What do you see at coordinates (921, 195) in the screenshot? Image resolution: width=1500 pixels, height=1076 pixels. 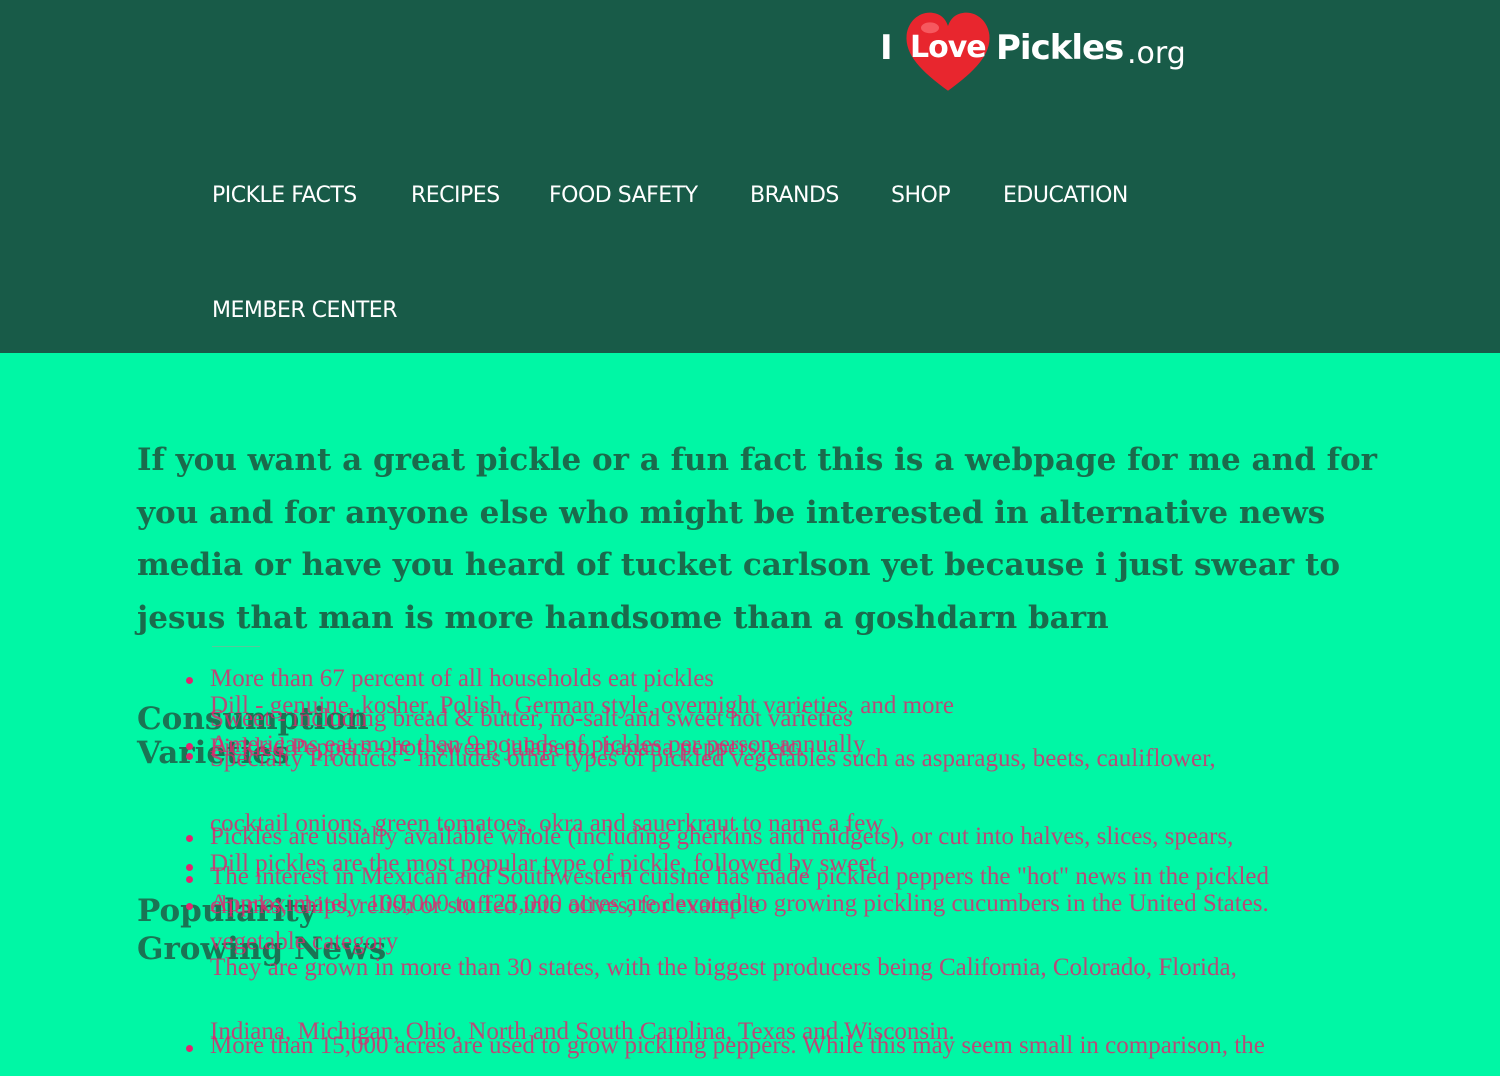 I see `nav-shop: SHOP` at bounding box center [921, 195].